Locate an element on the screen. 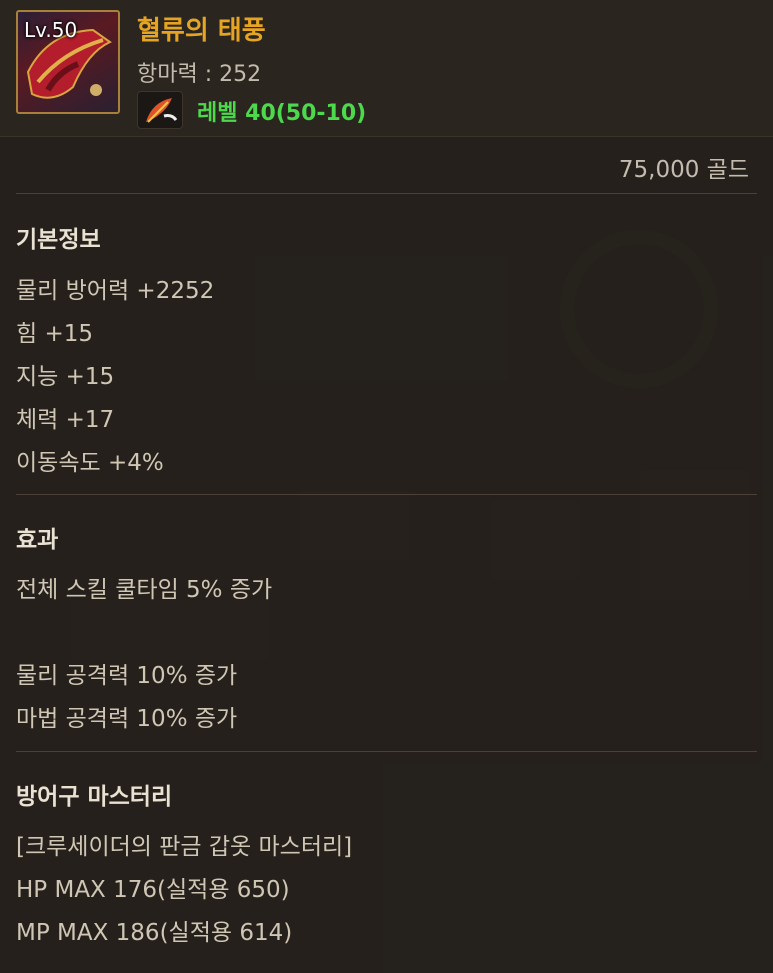 The image size is (773, 973). stat-line: 힘 +15 is located at coordinates (55, 334).